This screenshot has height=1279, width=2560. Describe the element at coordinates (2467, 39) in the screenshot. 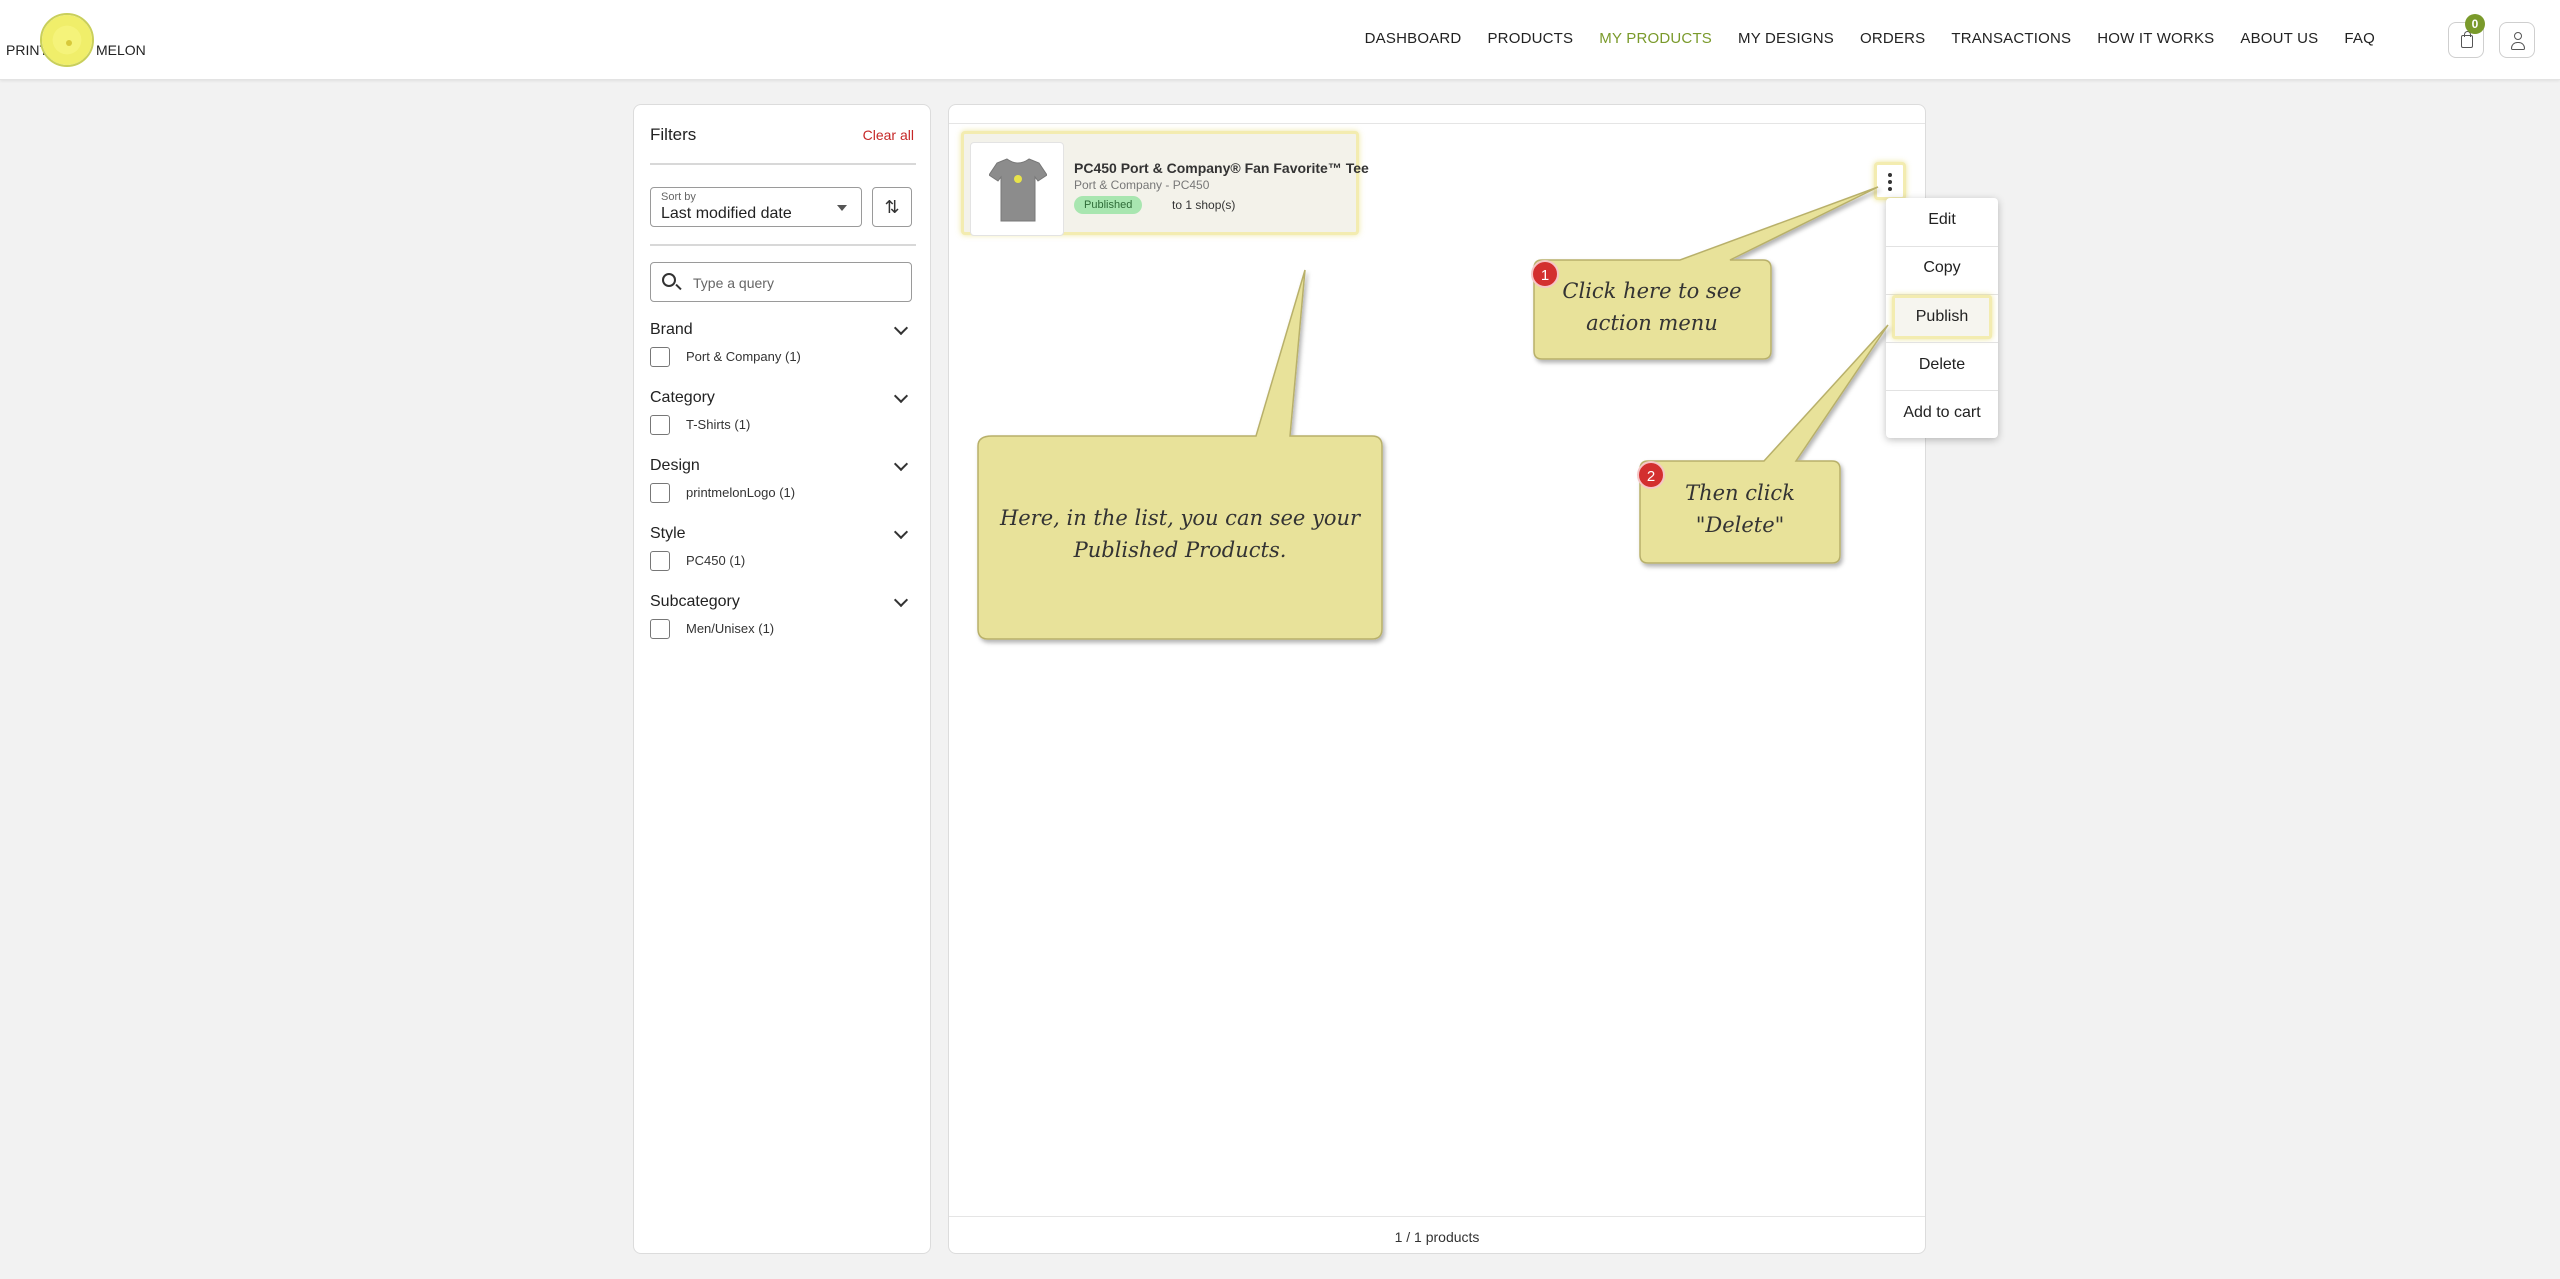

I see `shopping-bag-icon` at that location.